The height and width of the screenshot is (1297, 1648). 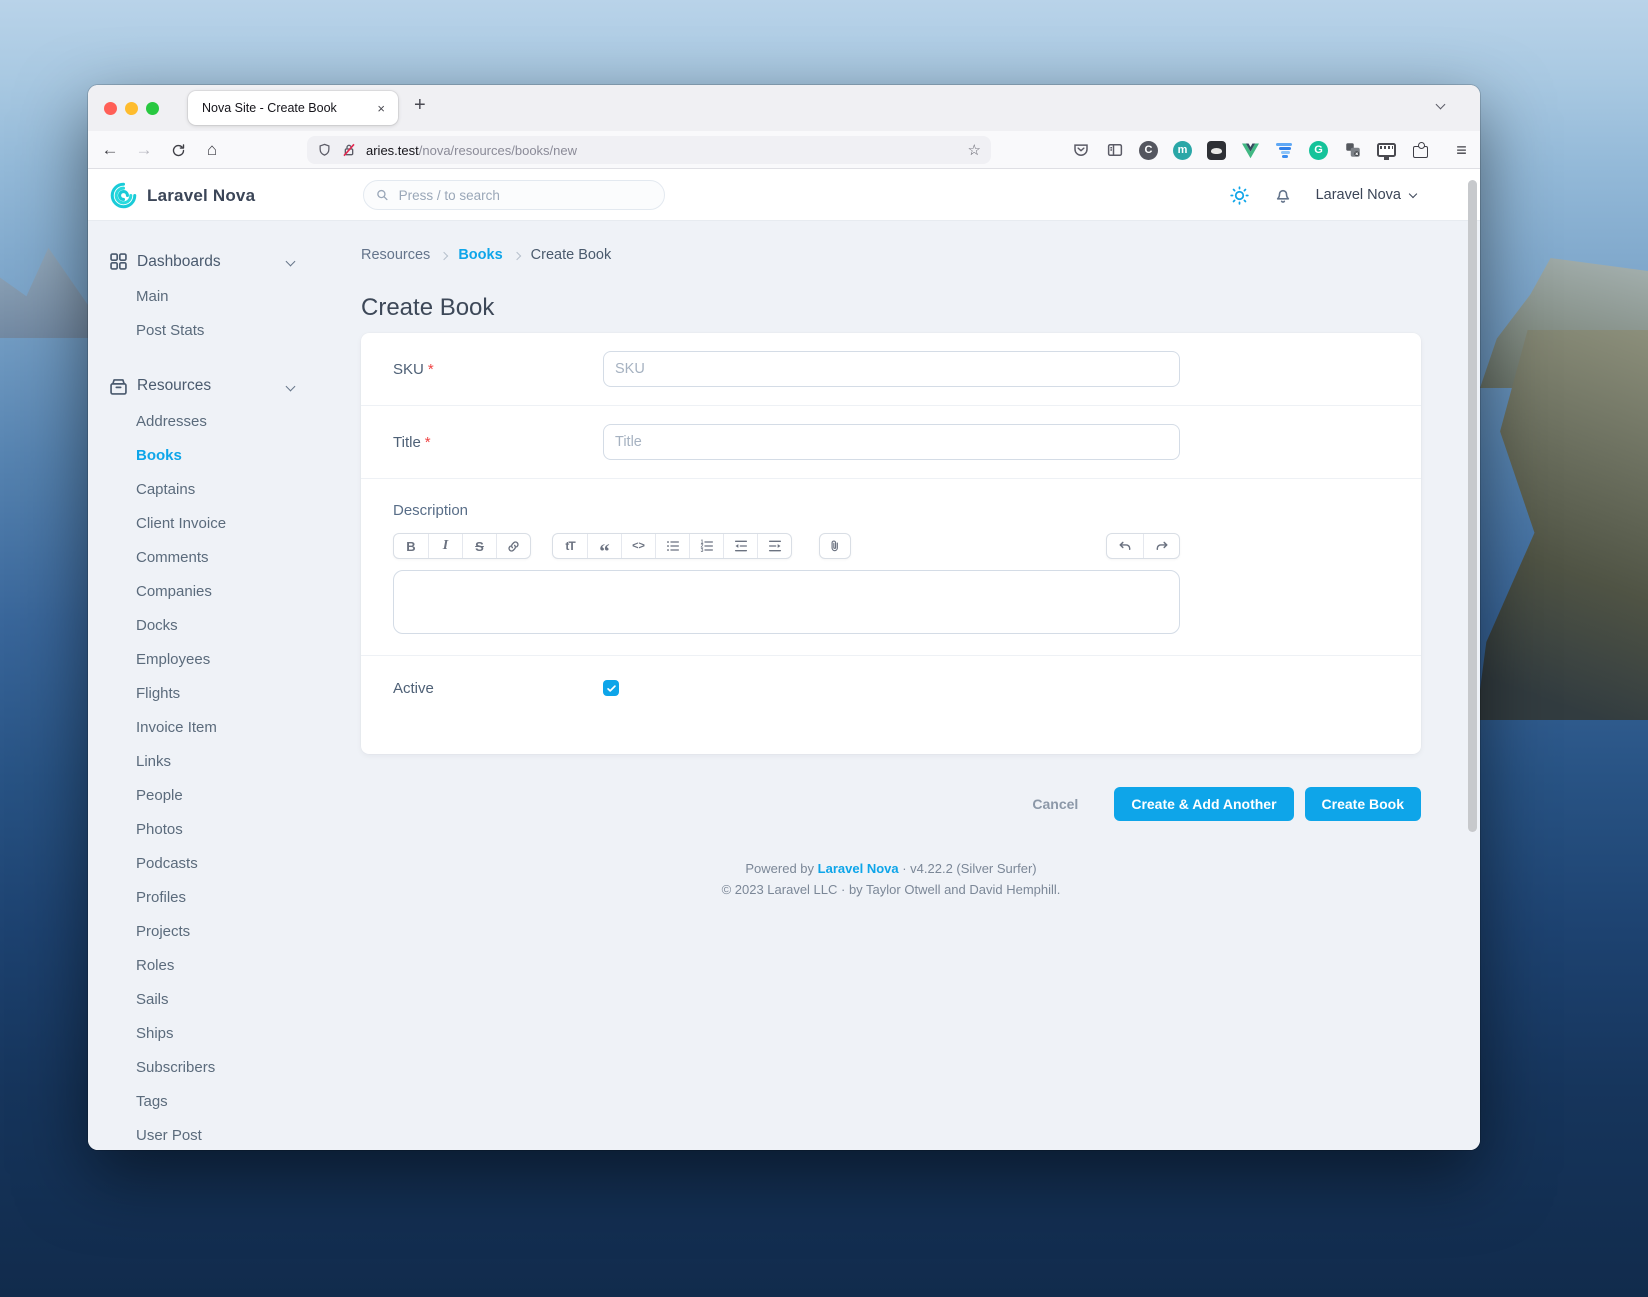 What do you see at coordinates (174, 385) in the screenshot?
I see `sidebar-section-label: Resources` at bounding box center [174, 385].